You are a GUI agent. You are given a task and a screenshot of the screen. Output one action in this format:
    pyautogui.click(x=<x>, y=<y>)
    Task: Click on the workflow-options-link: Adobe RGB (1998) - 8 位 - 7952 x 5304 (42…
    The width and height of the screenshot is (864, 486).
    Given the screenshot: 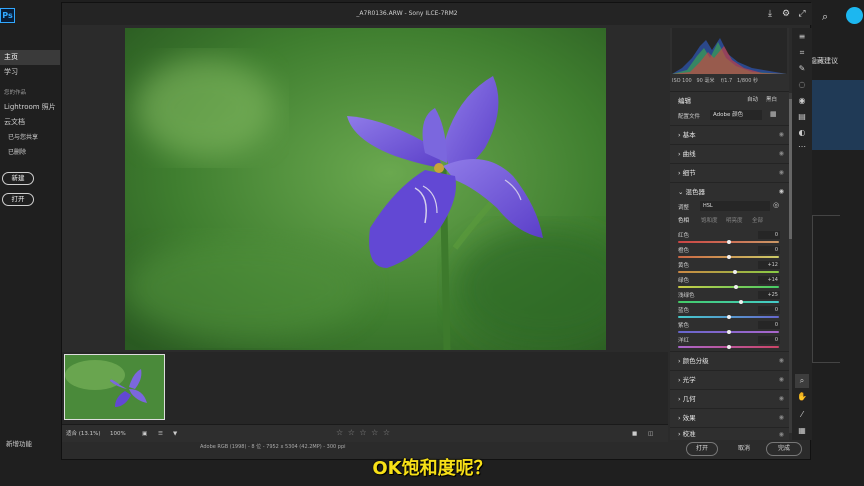 What is the action you would take?
    pyautogui.click(x=273, y=446)
    